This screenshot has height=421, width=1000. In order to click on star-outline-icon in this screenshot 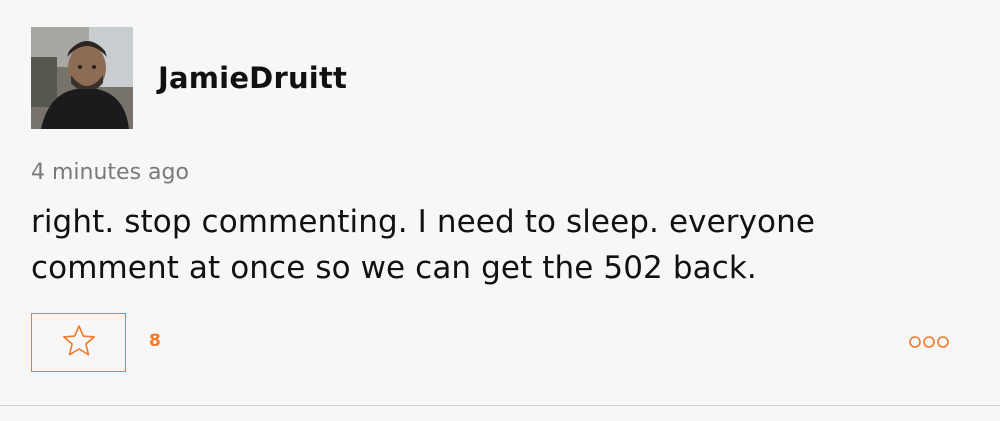, I will do `click(79, 343)`.